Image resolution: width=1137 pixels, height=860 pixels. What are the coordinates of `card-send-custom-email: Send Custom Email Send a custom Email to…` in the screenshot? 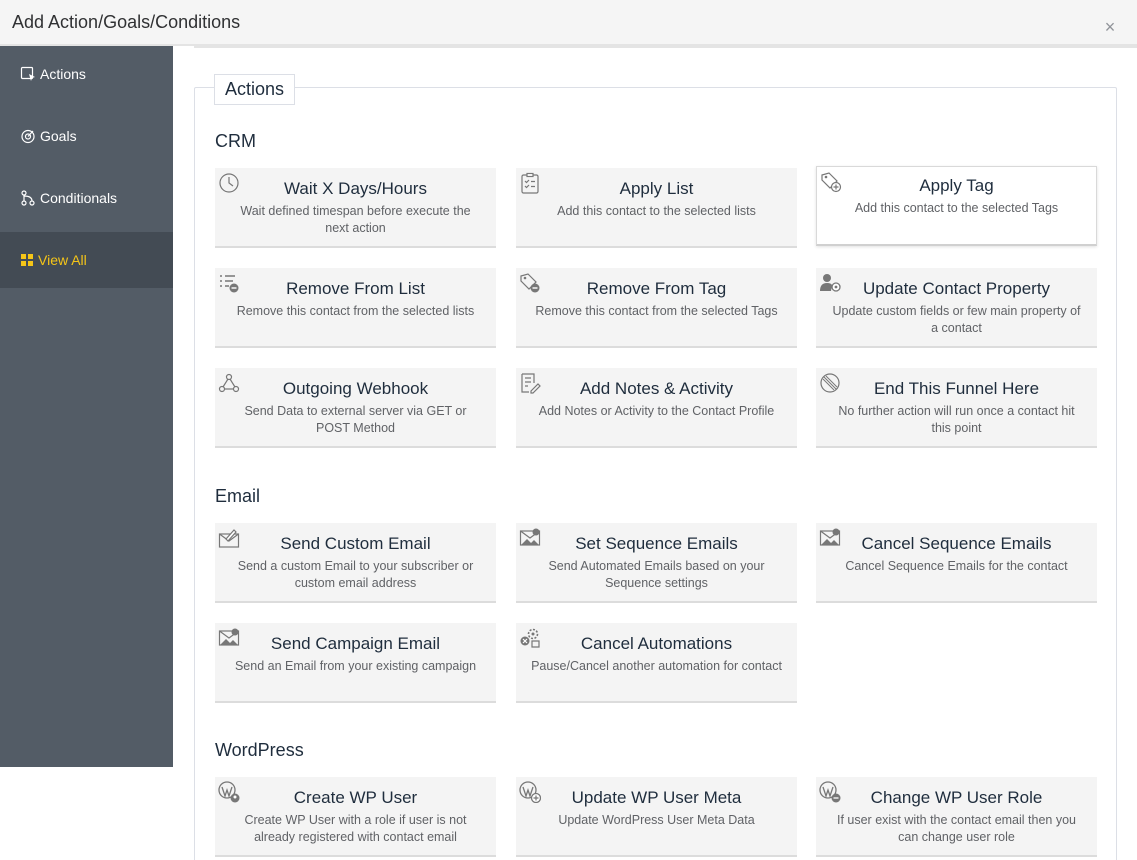 It's located at (355, 563).